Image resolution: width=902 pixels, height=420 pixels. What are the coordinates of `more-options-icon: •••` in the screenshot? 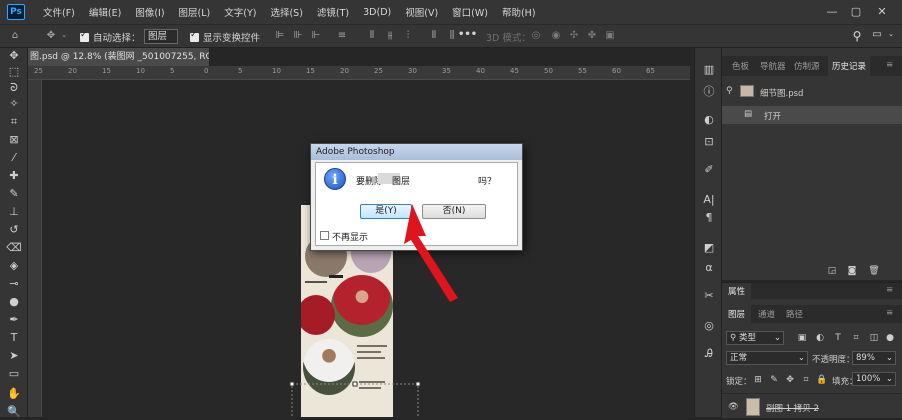 It's located at (467, 34).